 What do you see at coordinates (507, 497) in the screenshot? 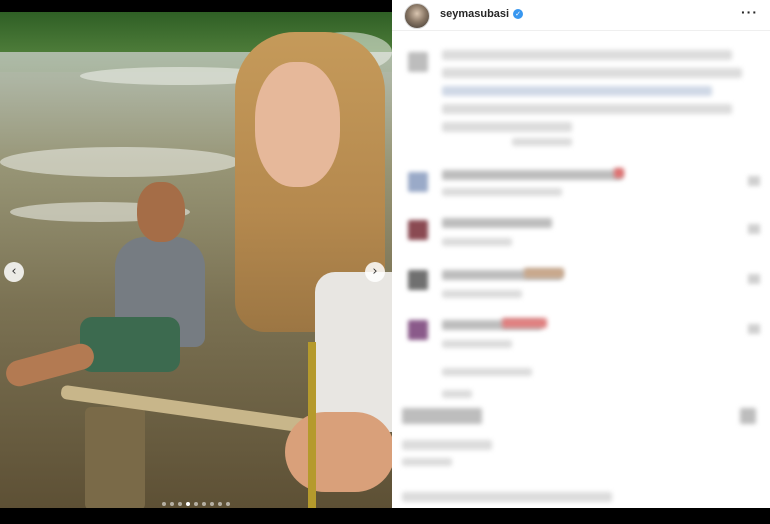
I see `comment-input` at bounding box center [507, 497].